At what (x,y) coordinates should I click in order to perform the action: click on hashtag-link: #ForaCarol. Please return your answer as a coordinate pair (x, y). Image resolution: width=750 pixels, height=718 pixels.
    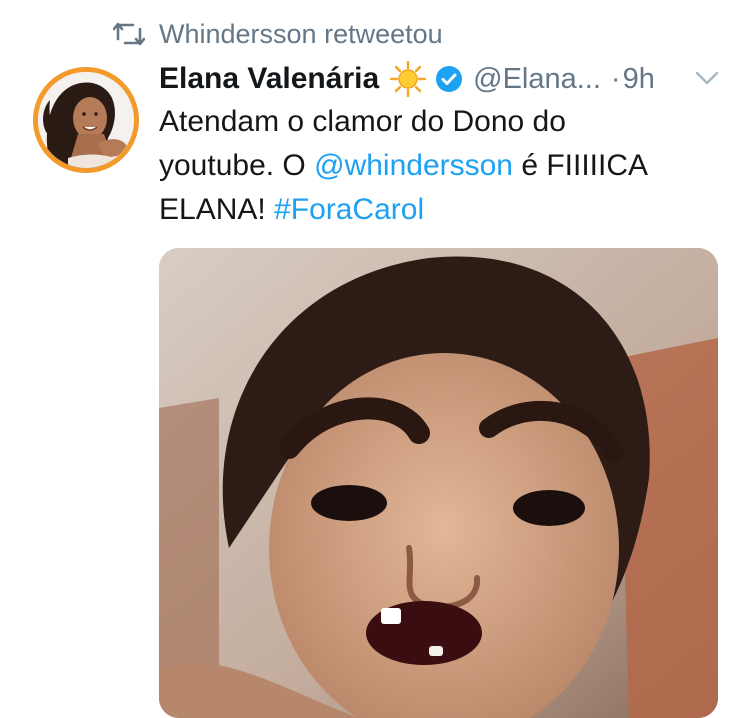
    Looking at the image, I should click on (349, 209).